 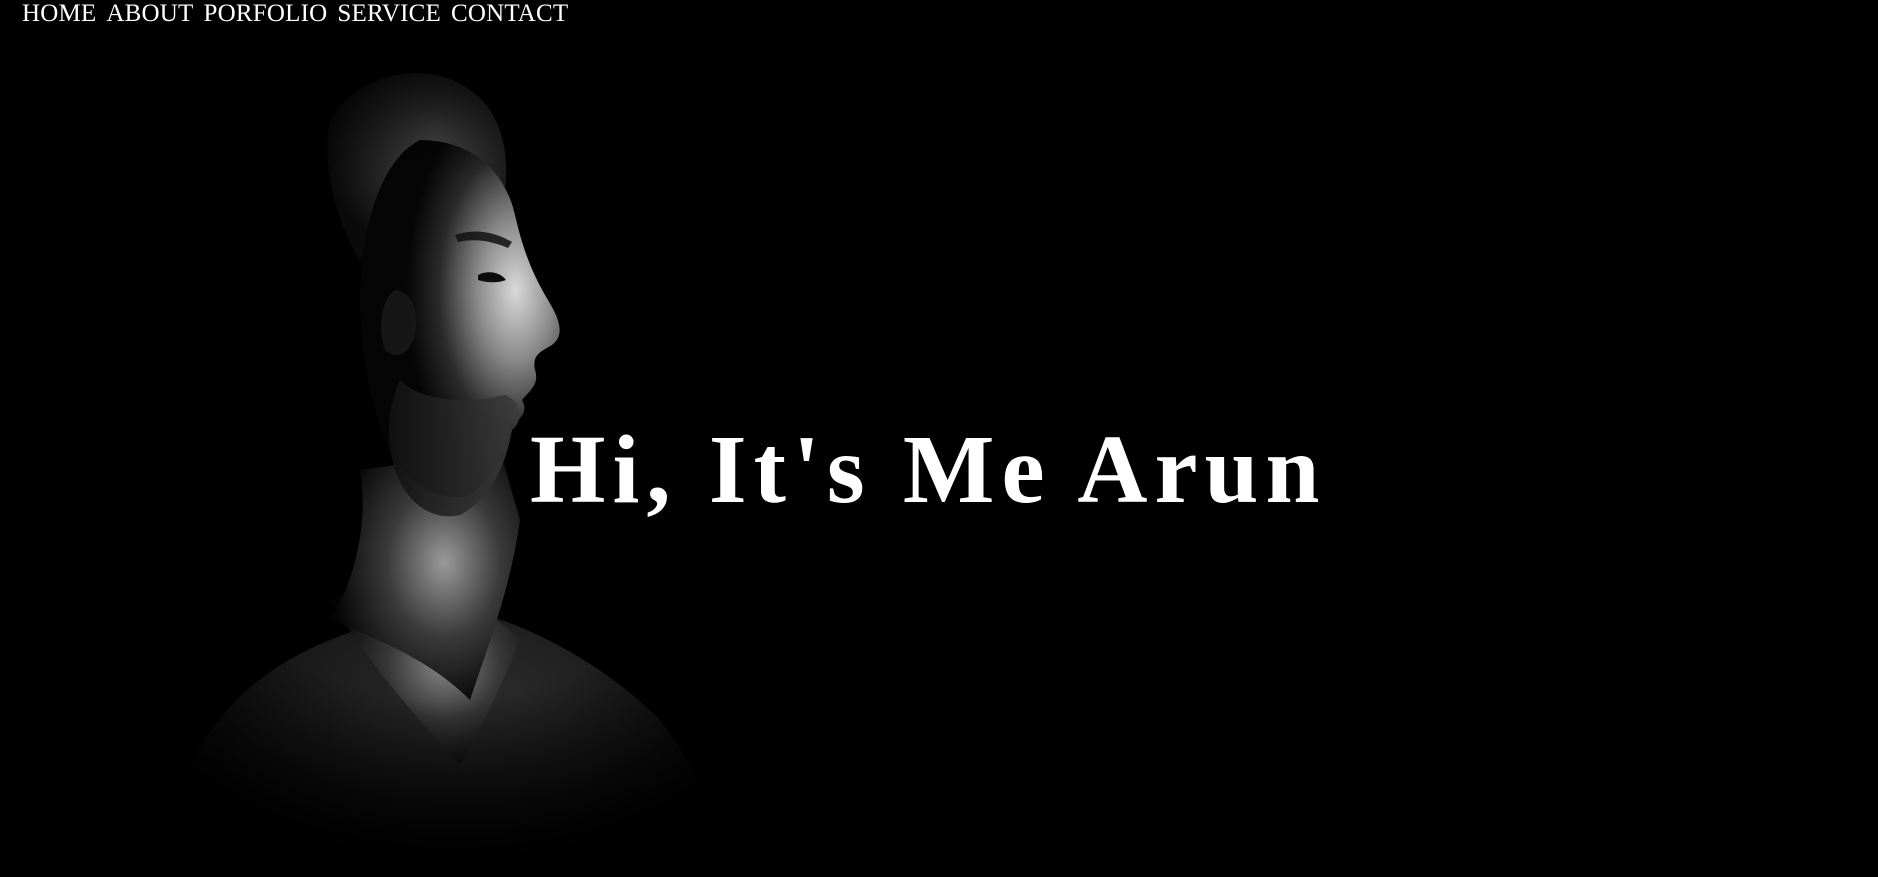 I want to click on nav-portfolio: PORFOLIO, so click(x=266, y=14).